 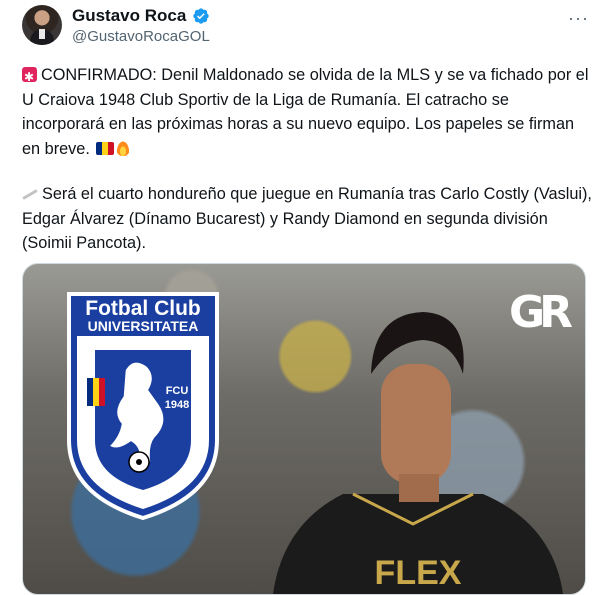 I want to click on crest-line-2: UNIVERSITATEA, so click(x=143, y=326).